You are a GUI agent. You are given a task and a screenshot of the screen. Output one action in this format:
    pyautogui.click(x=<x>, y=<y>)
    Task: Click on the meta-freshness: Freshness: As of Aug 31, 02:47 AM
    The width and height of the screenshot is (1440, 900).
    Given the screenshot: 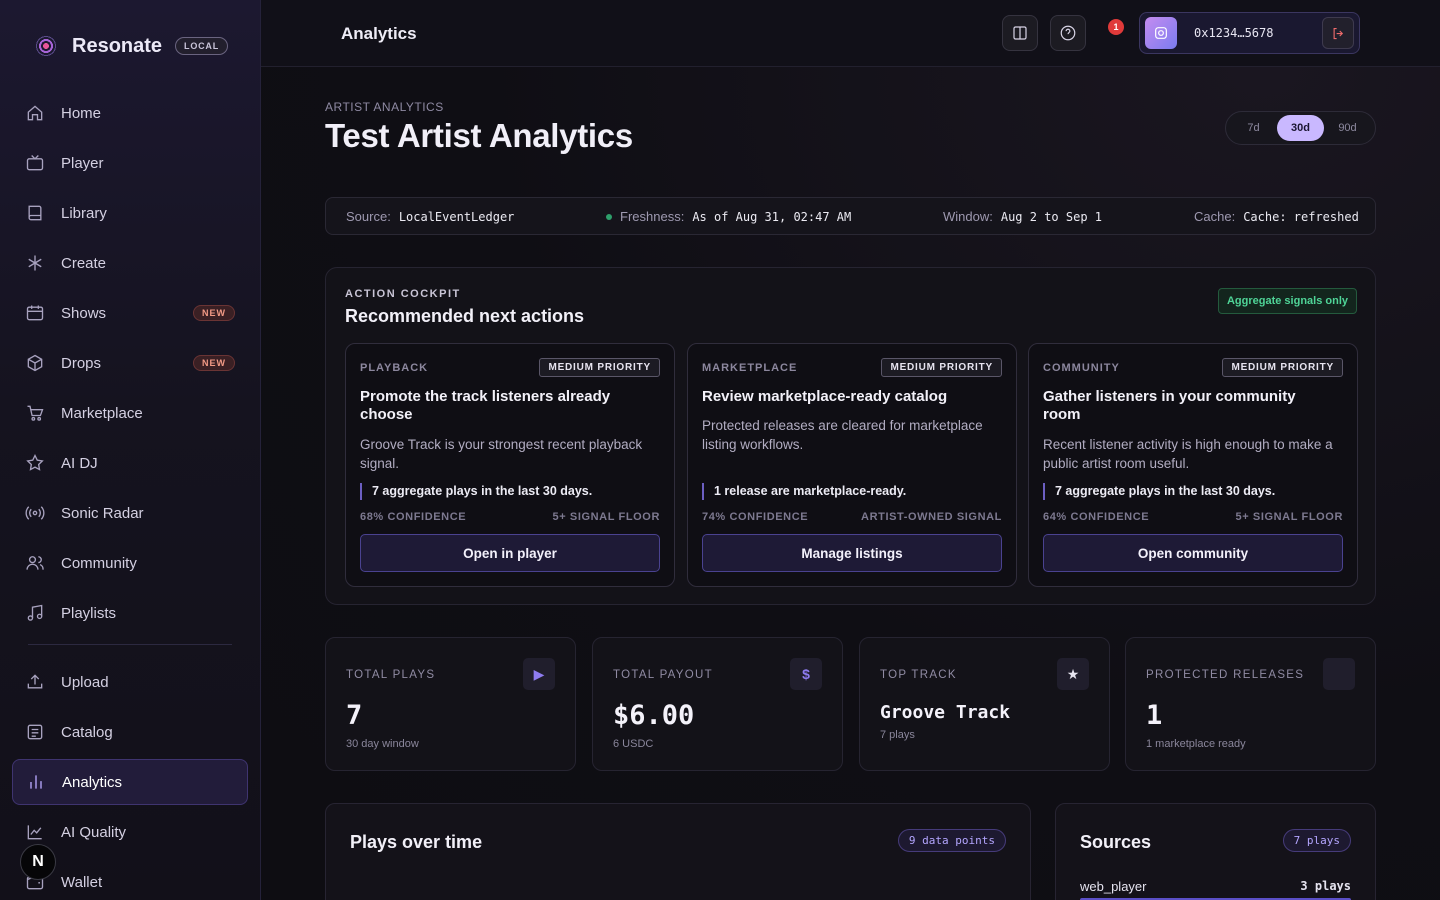 What is the action you would take?
    pyautogui.click(x=728, y=216)
    